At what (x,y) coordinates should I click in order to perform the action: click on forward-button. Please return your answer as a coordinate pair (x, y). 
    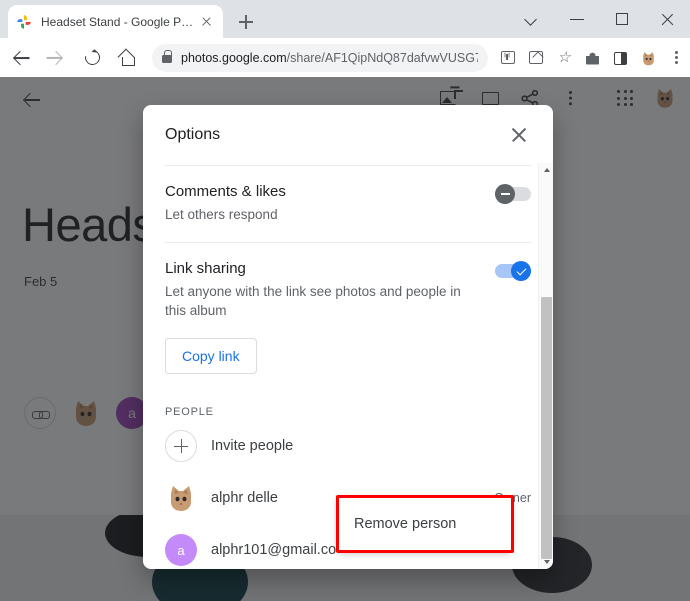
    Looking at the image, I should click on (57, 58).